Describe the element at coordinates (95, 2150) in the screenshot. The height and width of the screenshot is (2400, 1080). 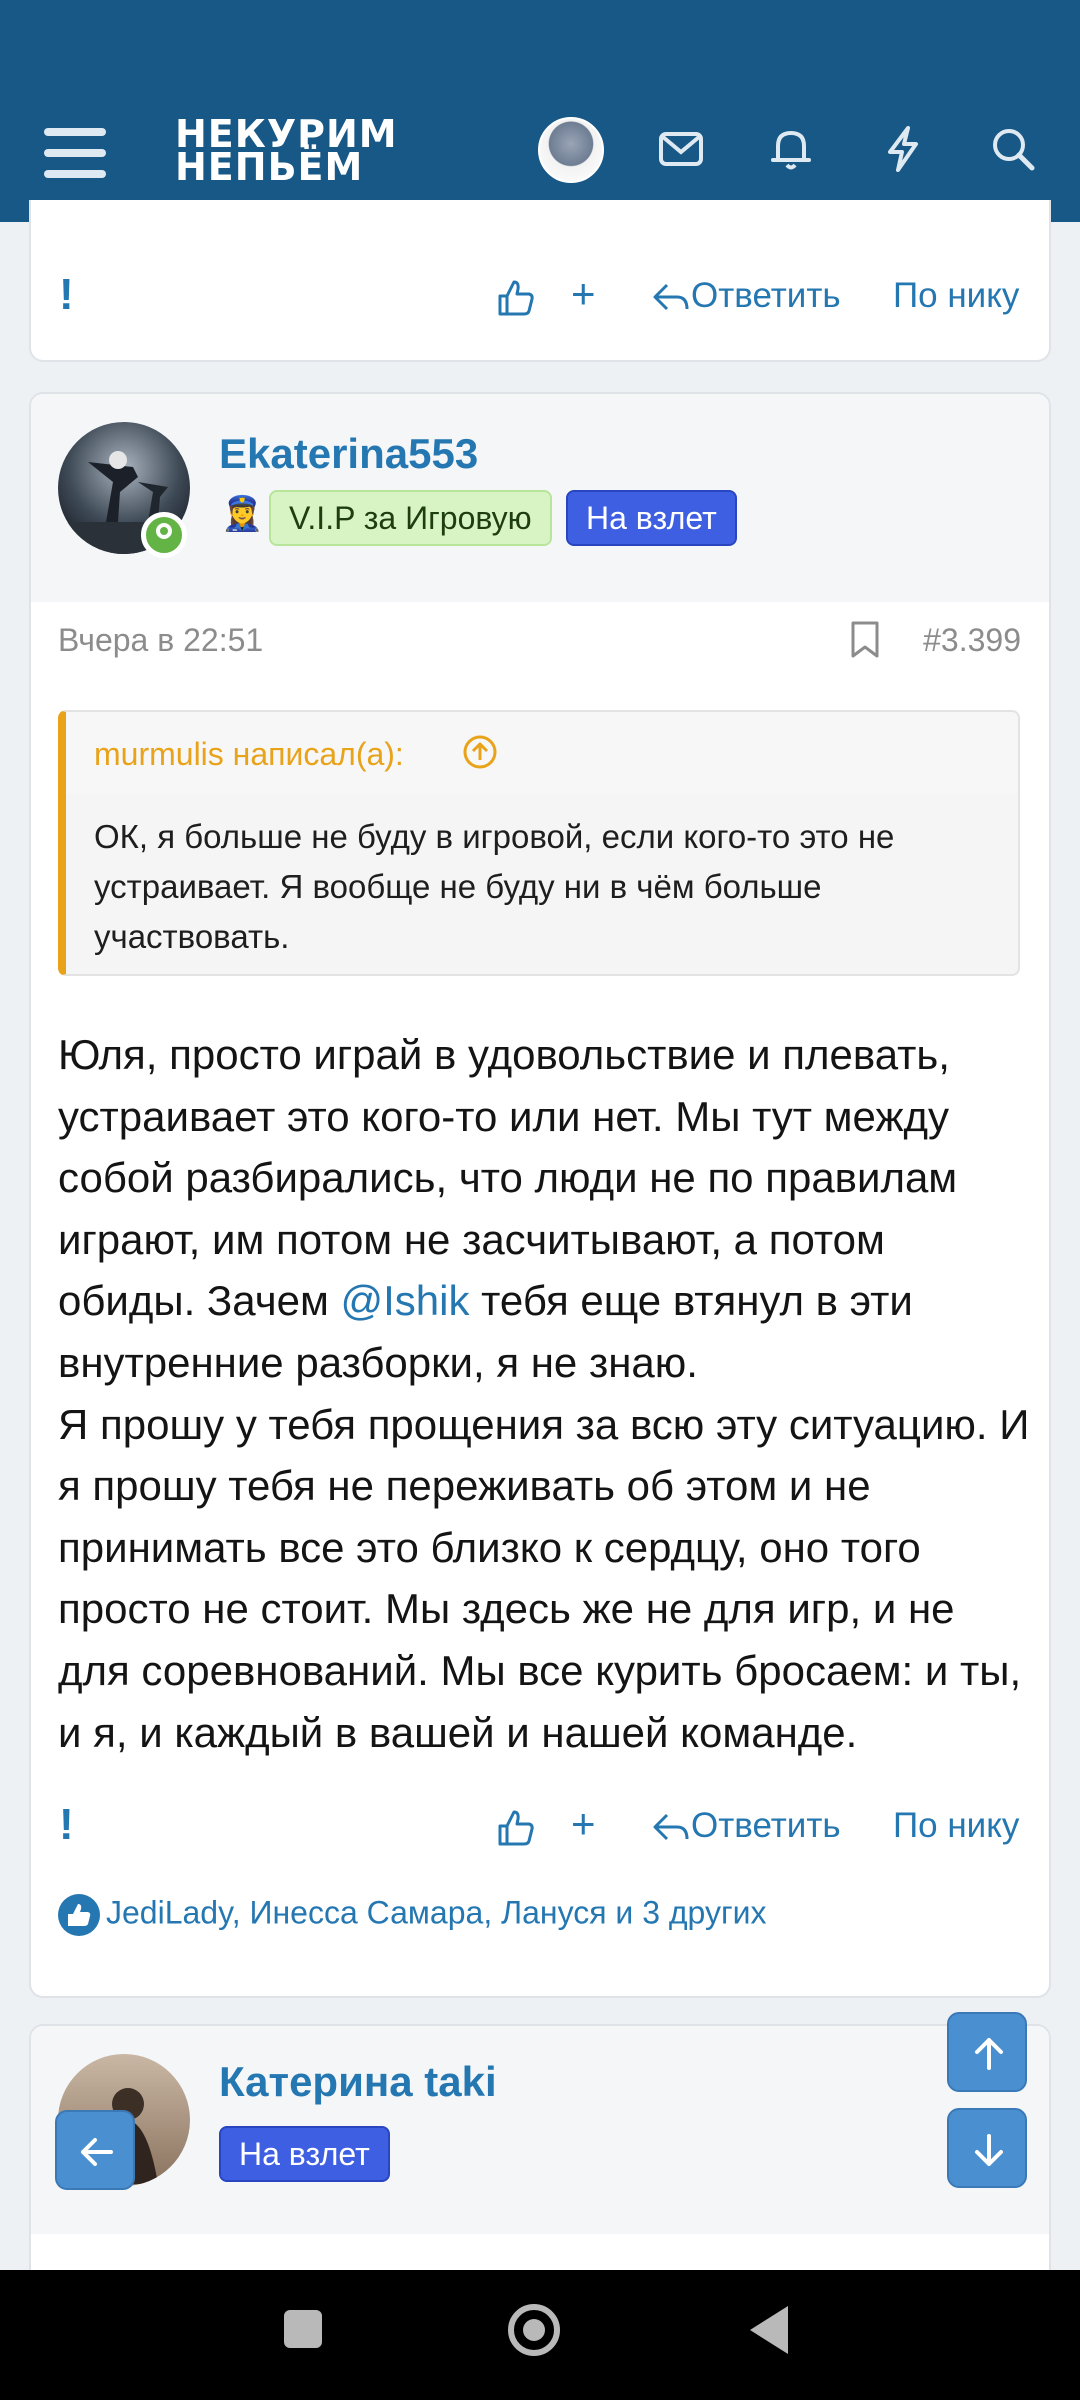
I see `back-button` at that location.